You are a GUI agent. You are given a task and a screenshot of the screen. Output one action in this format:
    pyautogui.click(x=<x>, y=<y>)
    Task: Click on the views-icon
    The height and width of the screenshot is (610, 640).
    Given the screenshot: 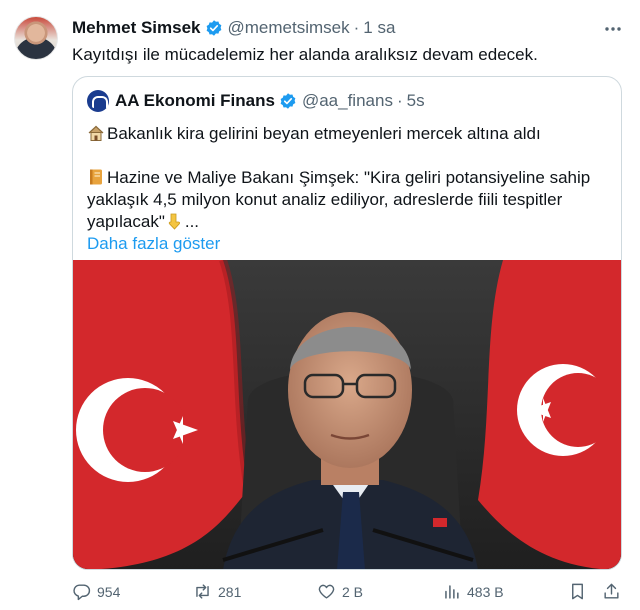 What is the action you would take?
    pyautogui.click(x=452, y=592)
    